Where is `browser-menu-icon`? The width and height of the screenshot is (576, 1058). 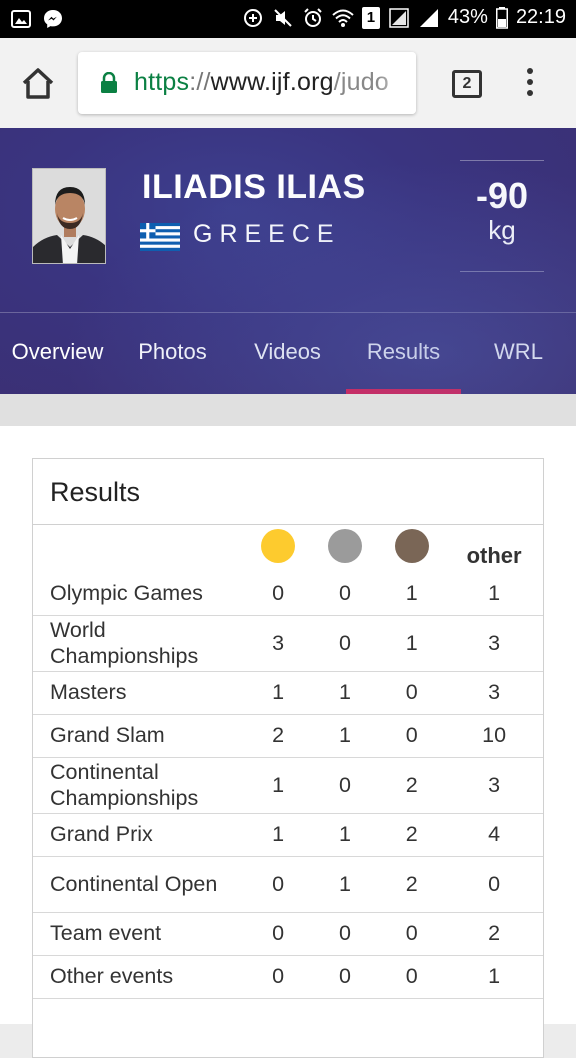 browser-menu-icon is located at coordinates (530, 85).